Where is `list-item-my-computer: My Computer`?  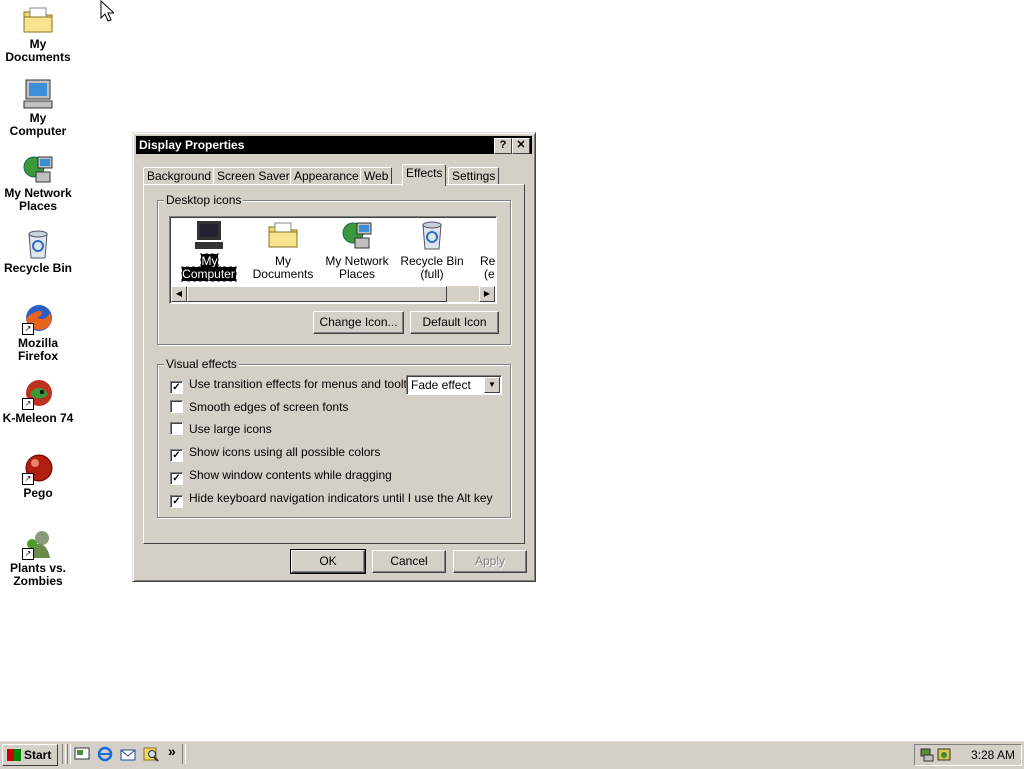 list-item-my-computer: My Computer is located at coordinates (209, 250).